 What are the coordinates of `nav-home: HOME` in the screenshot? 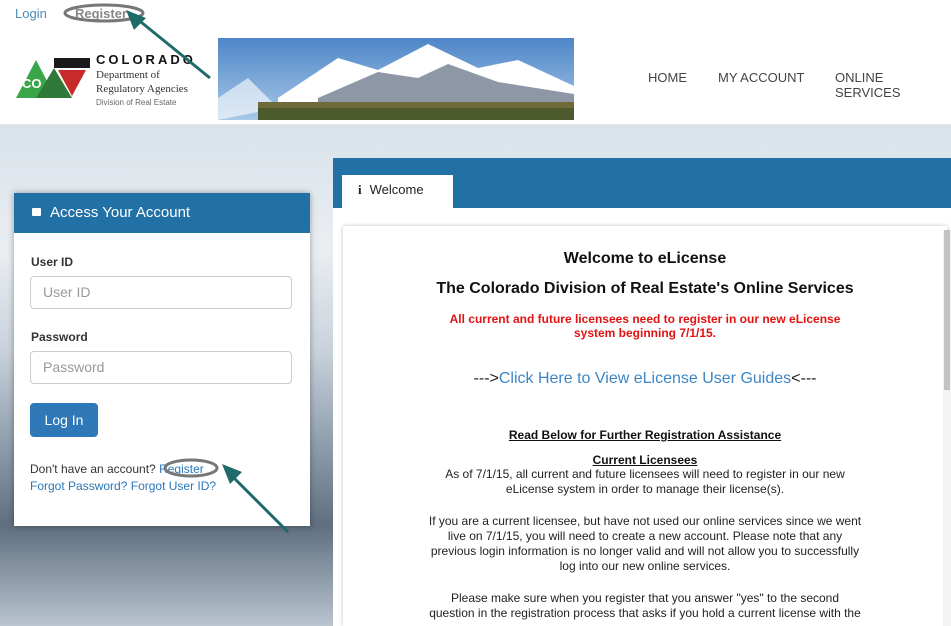 It's located at (667, 77).